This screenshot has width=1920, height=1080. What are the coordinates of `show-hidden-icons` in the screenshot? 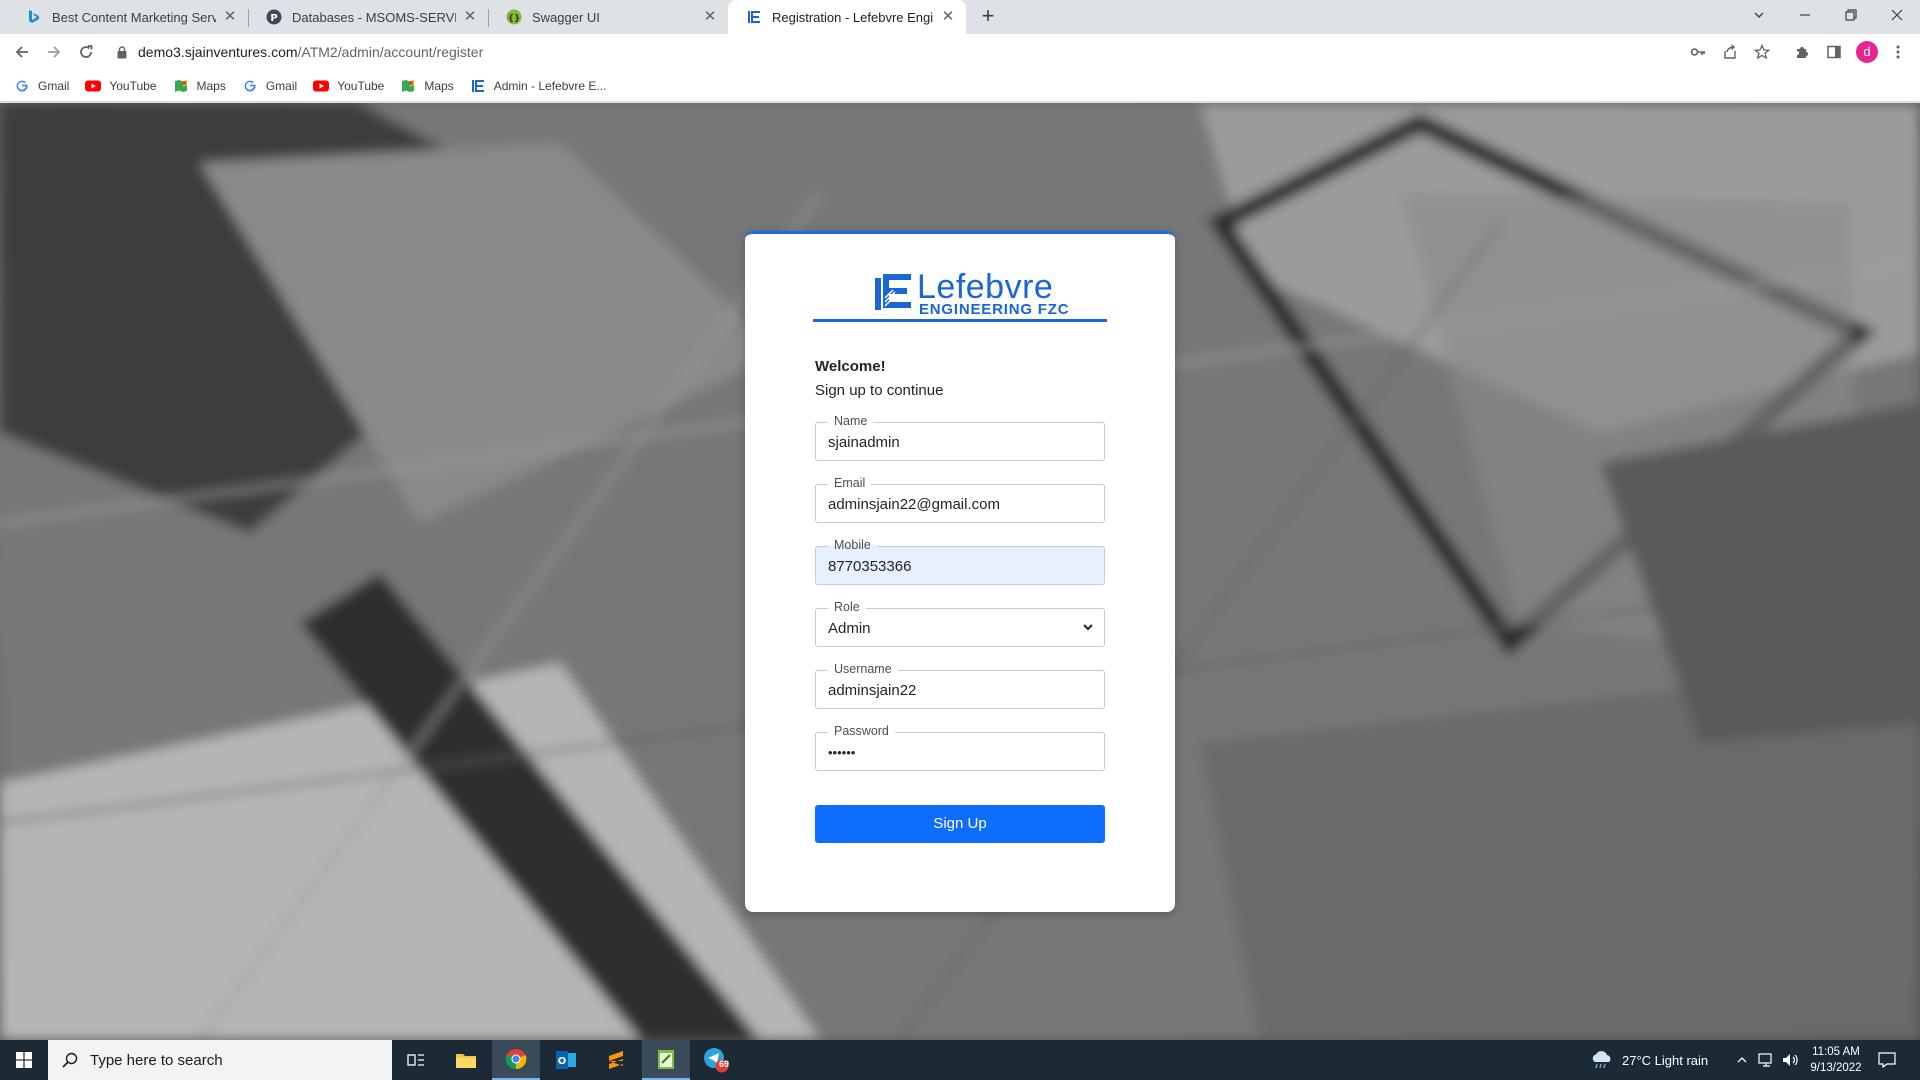 It's located at (1742, 1060).